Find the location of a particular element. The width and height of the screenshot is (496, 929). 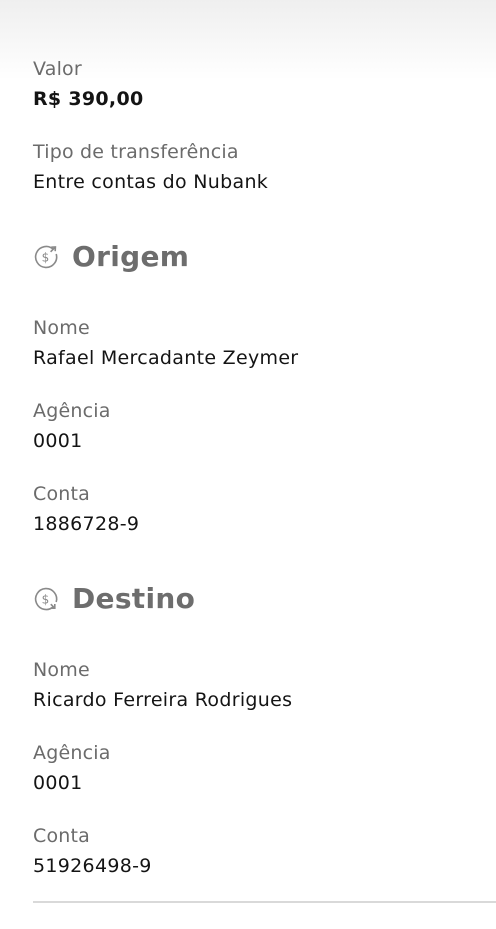

destination-title: Destino is located at coordinates (134, 598).